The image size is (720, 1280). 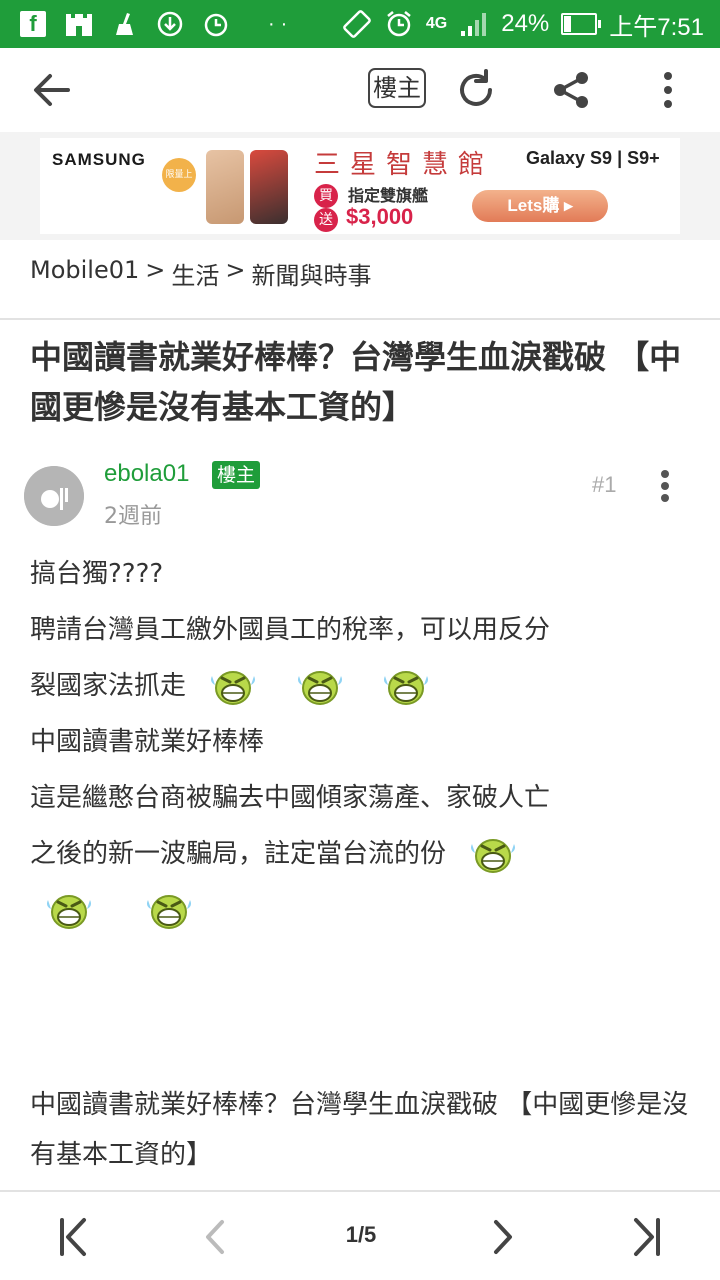 I want to click on back-arrow-icon, so click(x=52, y=90).